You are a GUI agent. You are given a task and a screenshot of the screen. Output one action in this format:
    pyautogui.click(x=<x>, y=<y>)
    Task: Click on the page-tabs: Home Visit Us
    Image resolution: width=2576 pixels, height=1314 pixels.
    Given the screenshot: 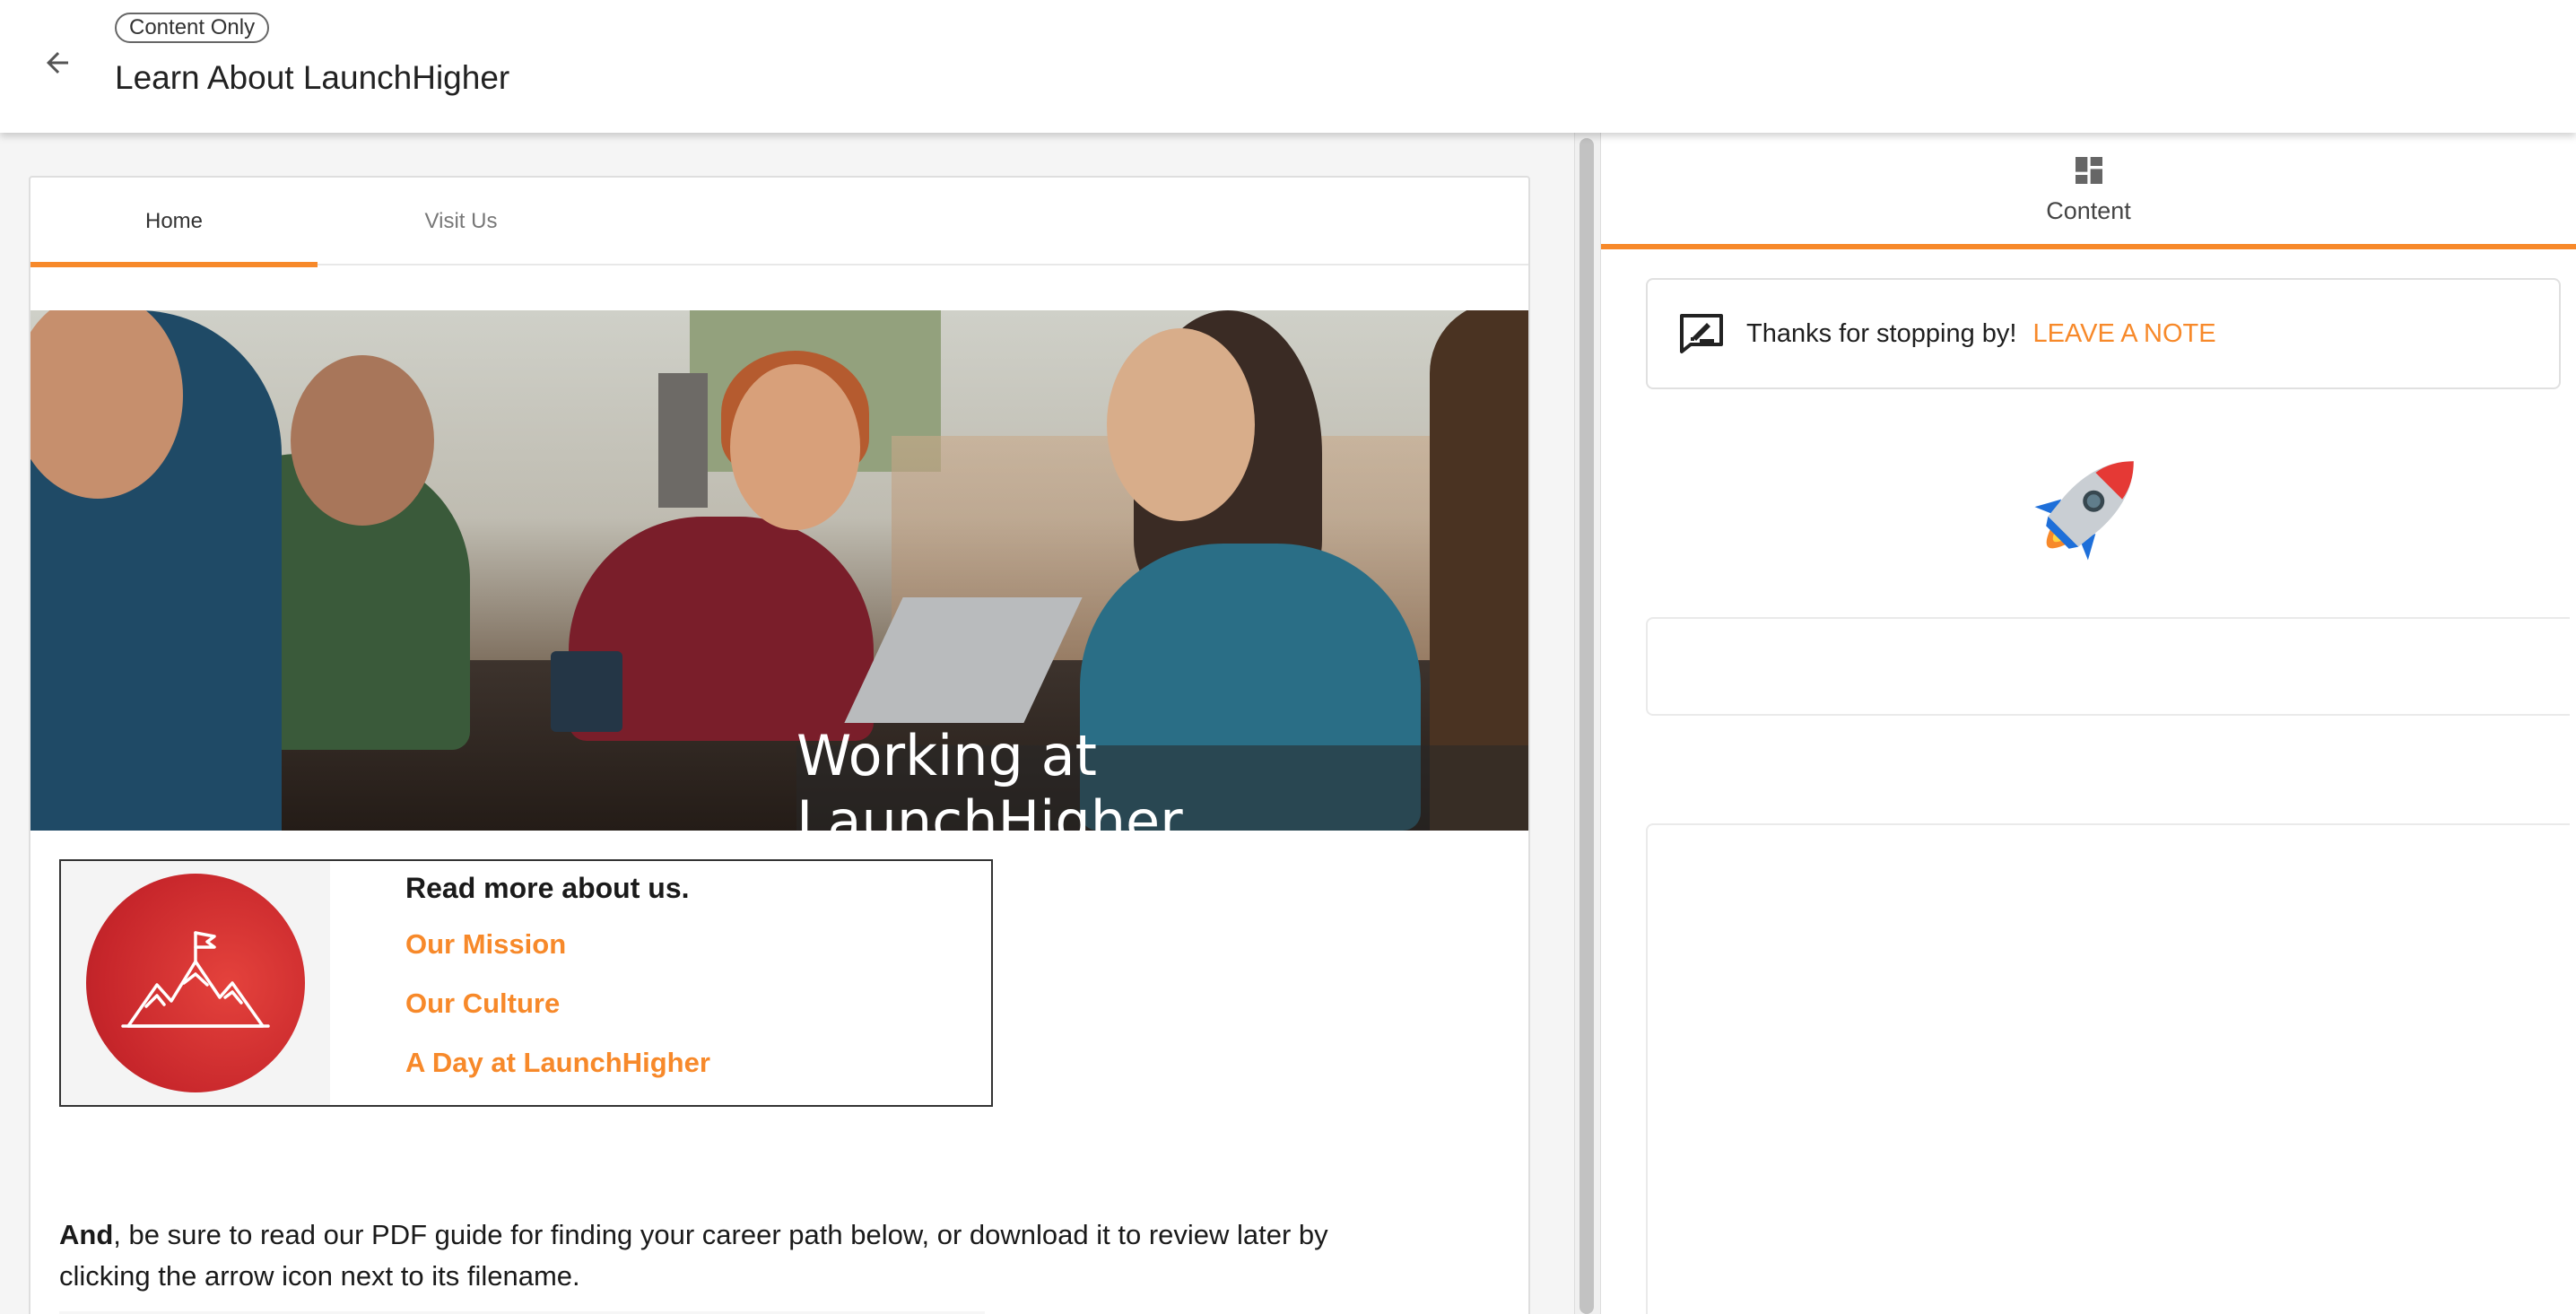 What is the action you would take?
    pyautogui.click(x=779, y=222)
    